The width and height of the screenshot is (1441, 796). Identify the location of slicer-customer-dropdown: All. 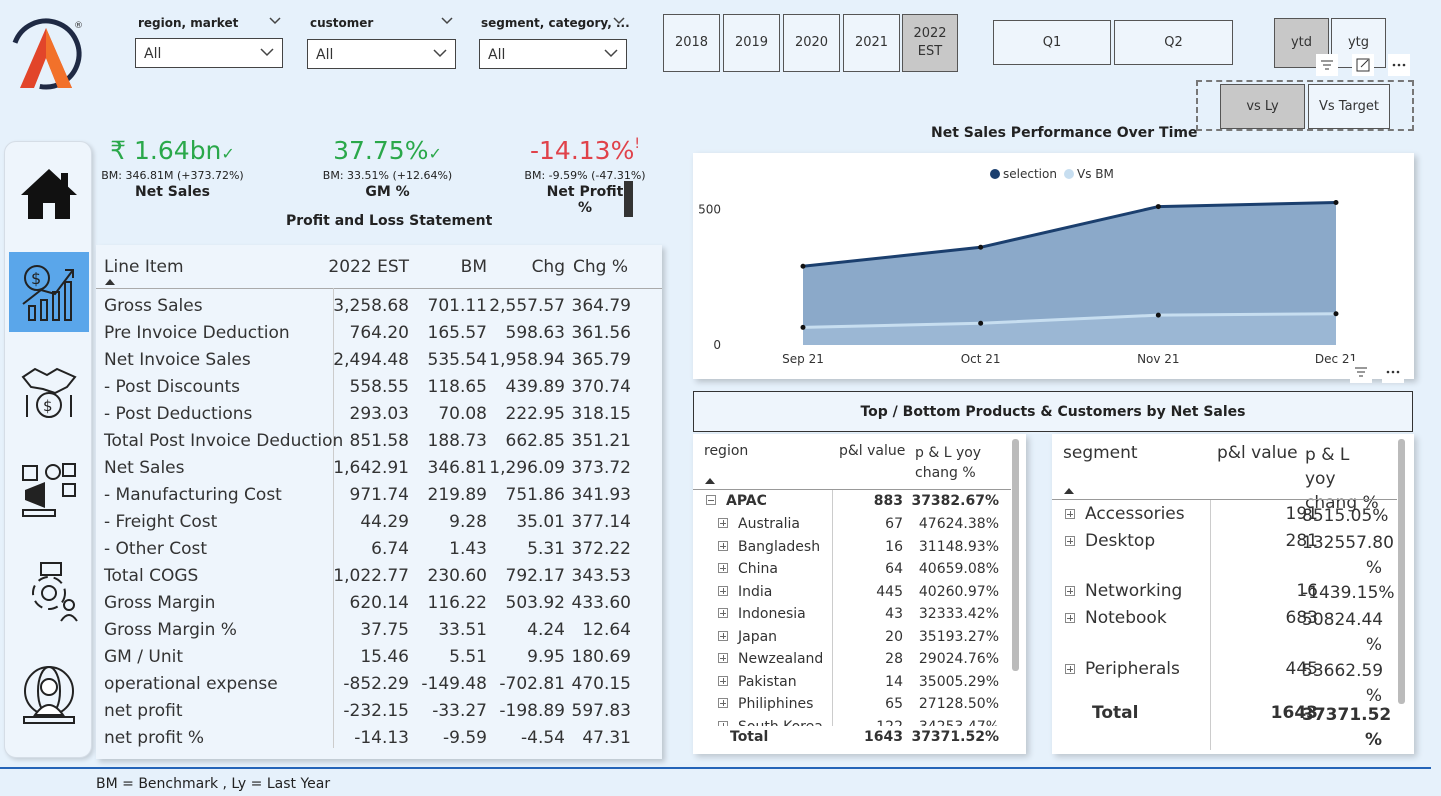
(381, 54).